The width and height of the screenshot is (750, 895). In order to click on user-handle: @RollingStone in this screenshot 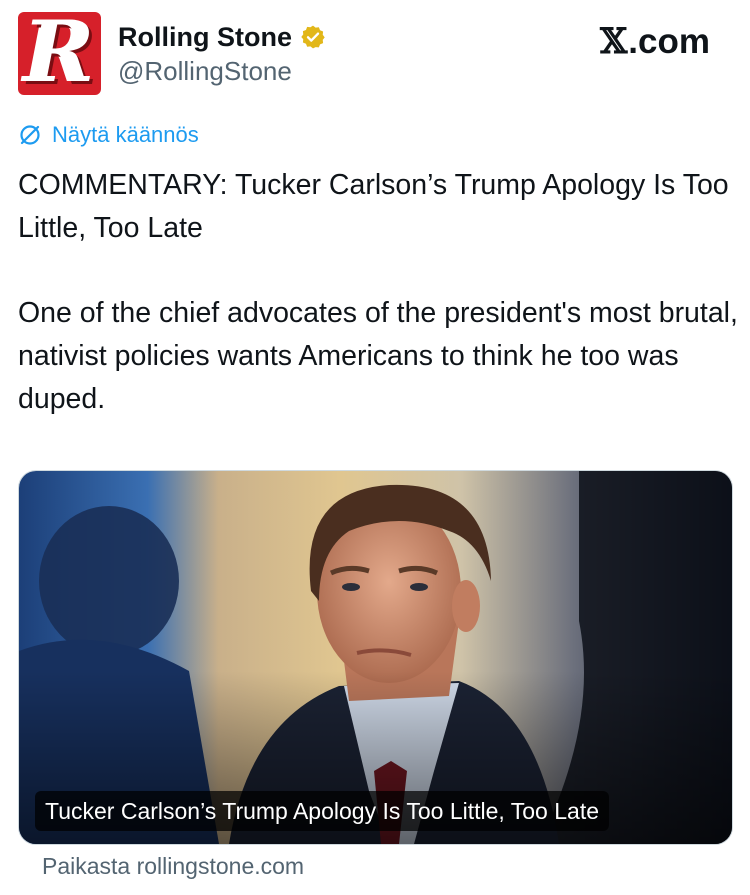, I will do `click(205, 71)`.